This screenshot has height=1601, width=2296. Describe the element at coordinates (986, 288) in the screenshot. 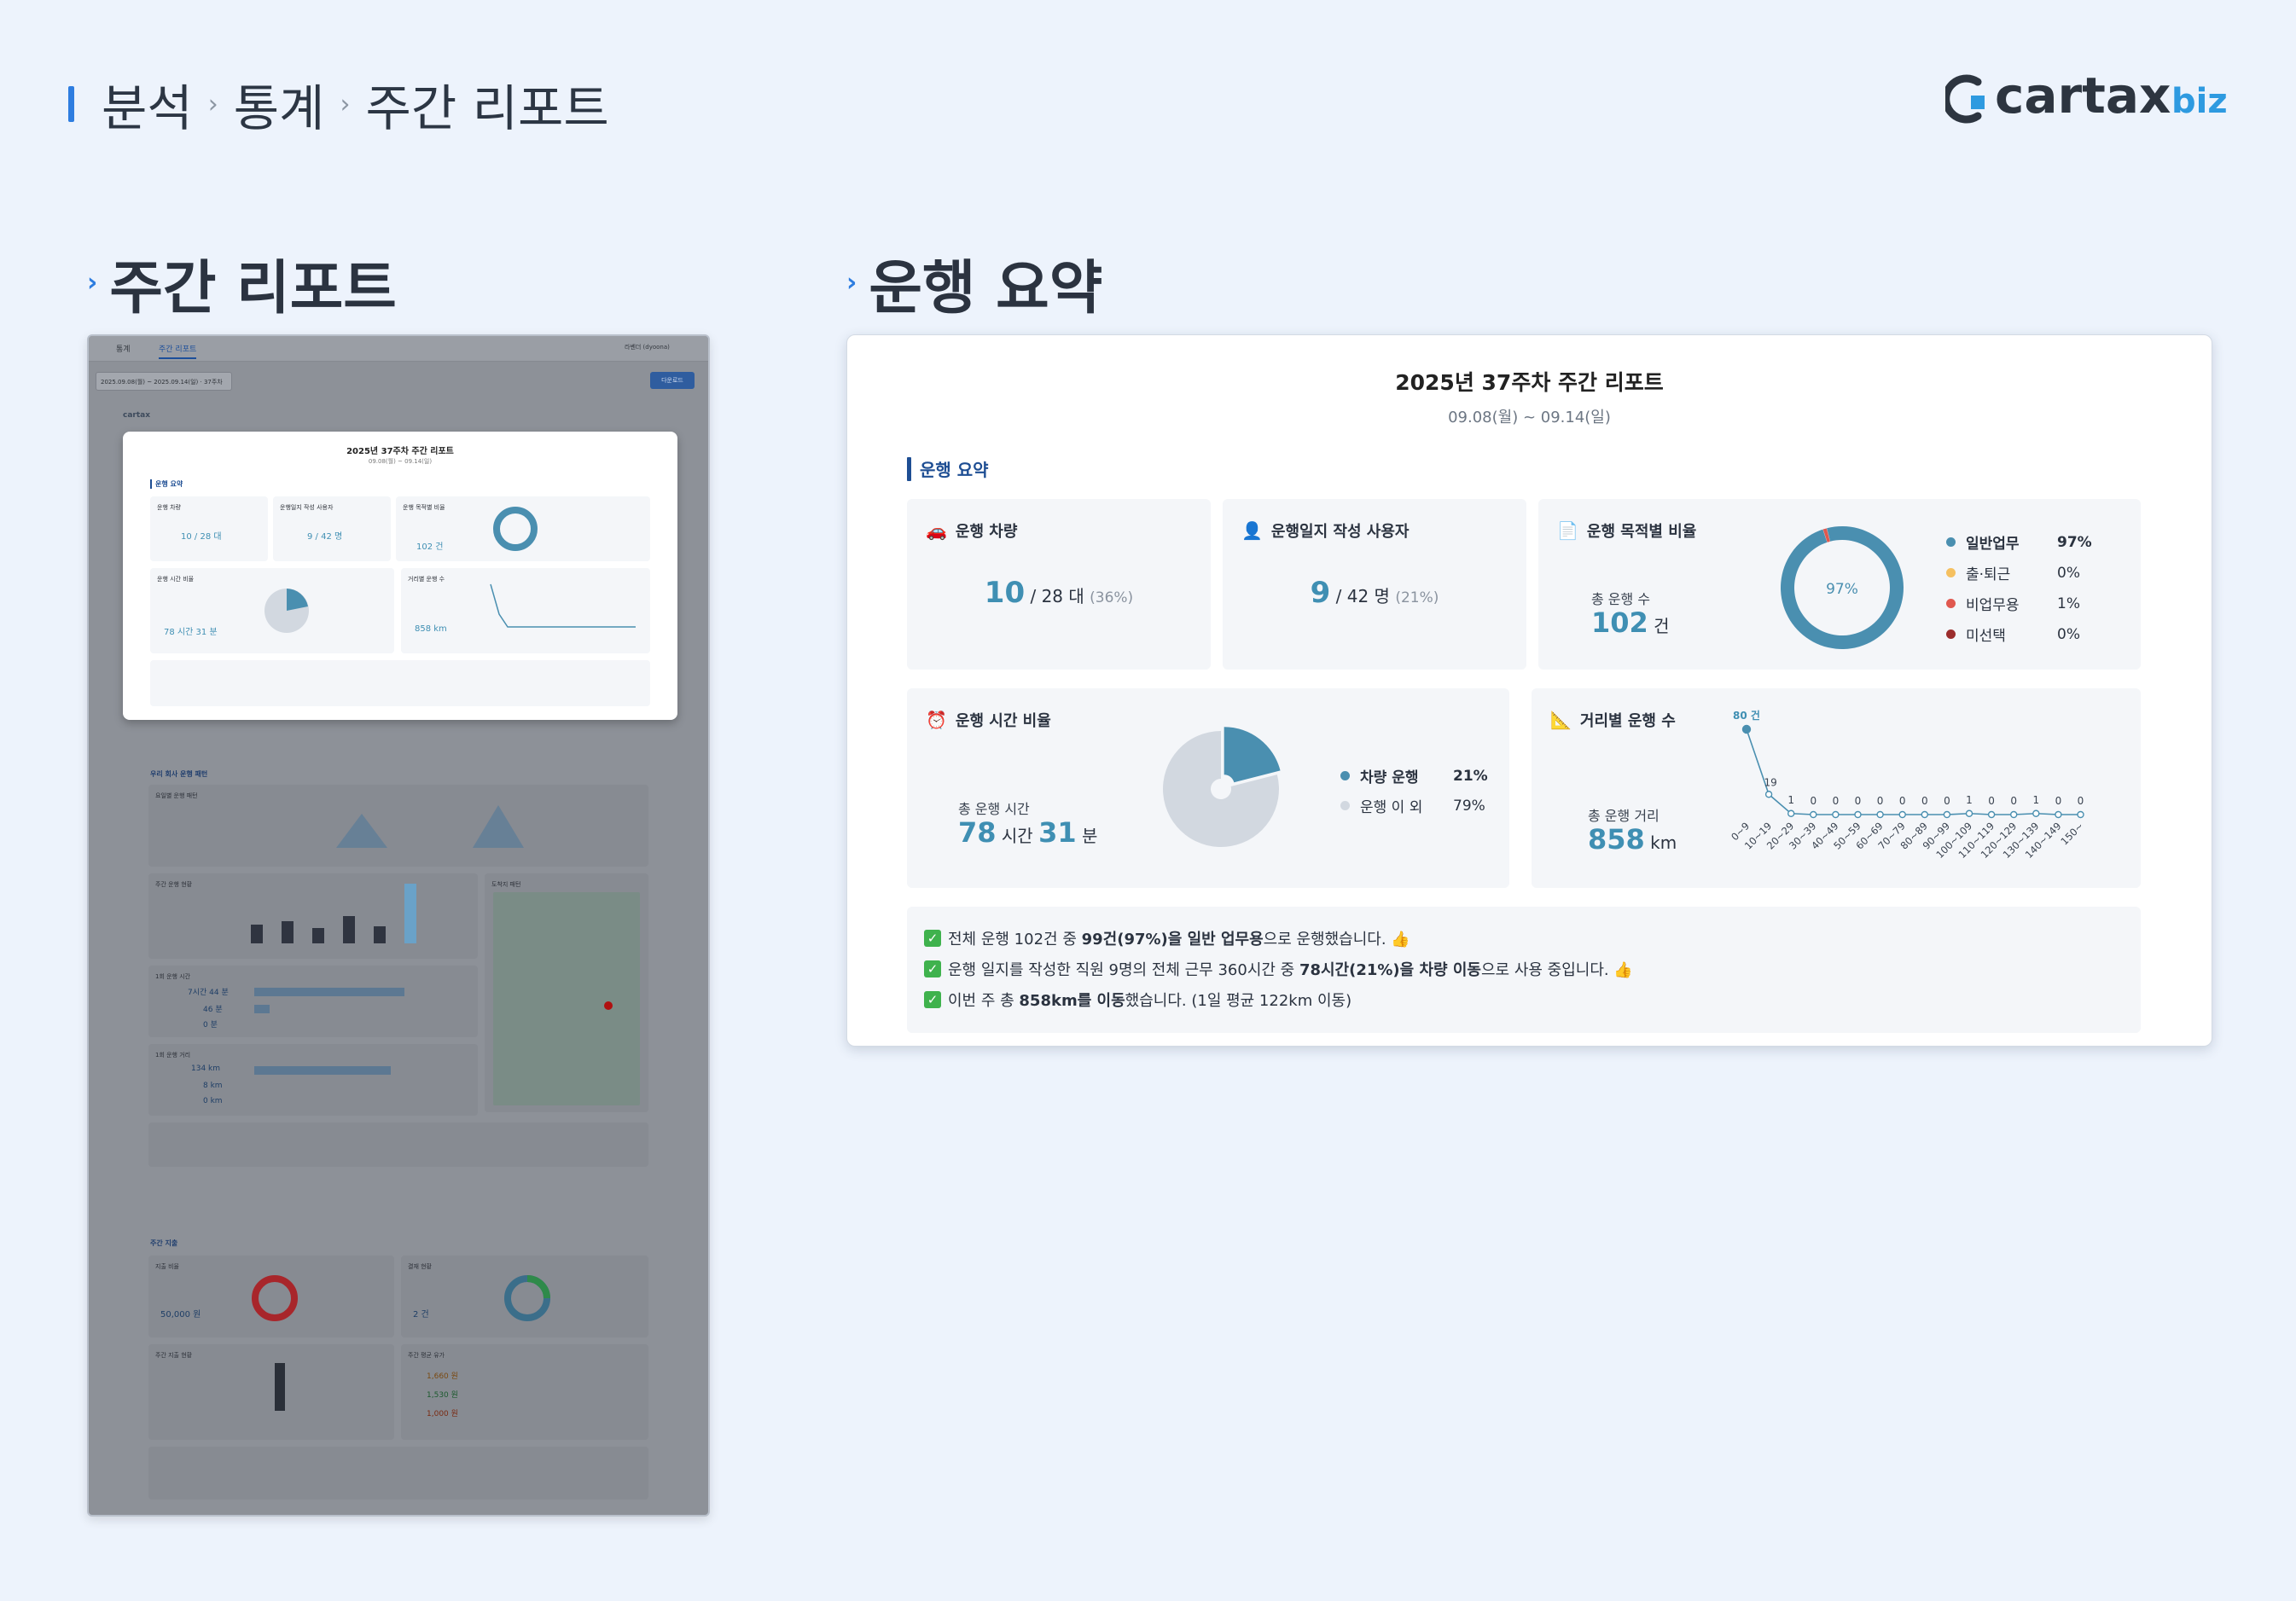

I see `right-section-title-text: 운행 요약` at that location.